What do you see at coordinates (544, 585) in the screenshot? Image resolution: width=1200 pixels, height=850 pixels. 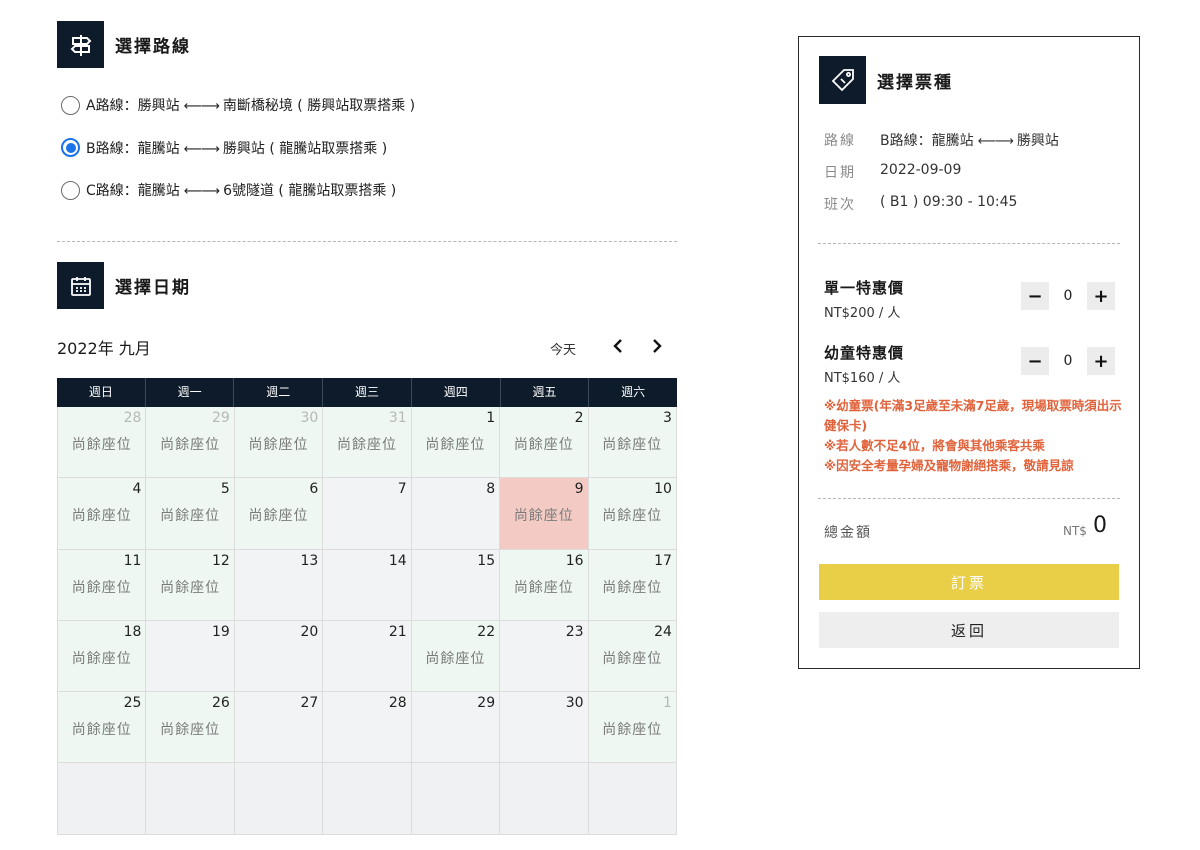 I see `calendar-day-cell: 16 尚餘座位` at bounding box center [544, 585].